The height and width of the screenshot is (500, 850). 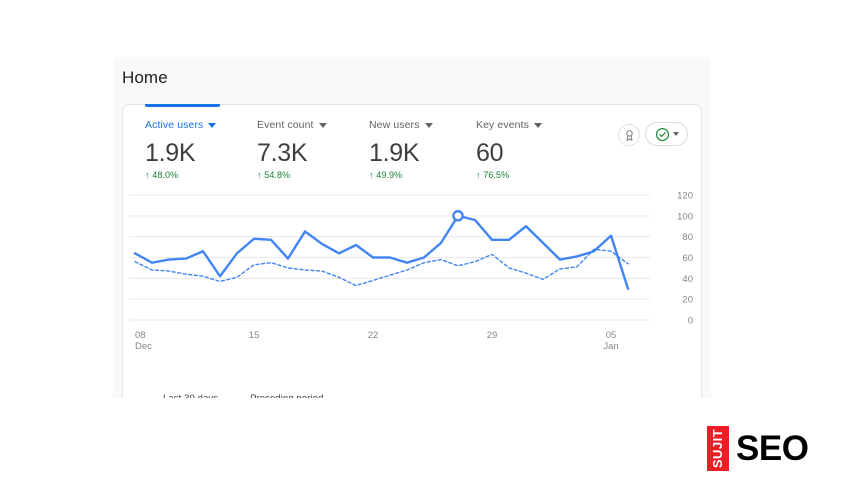 What do you see at coordinates (687, 279) in the screenshot?
I see `y-axis-tick-label: 40` at bounding box center [687, 279].